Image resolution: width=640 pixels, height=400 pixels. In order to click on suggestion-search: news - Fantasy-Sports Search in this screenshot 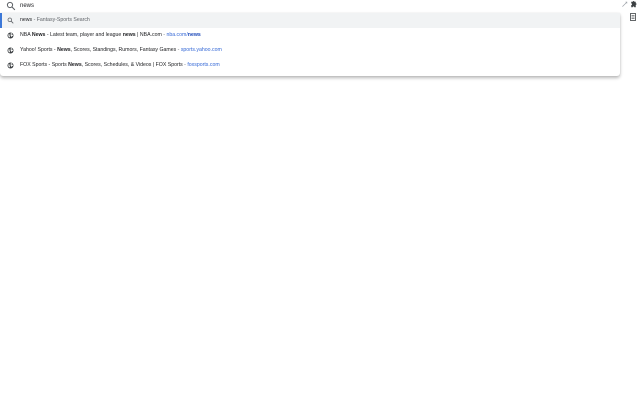, I will do `click(310, 20)`.